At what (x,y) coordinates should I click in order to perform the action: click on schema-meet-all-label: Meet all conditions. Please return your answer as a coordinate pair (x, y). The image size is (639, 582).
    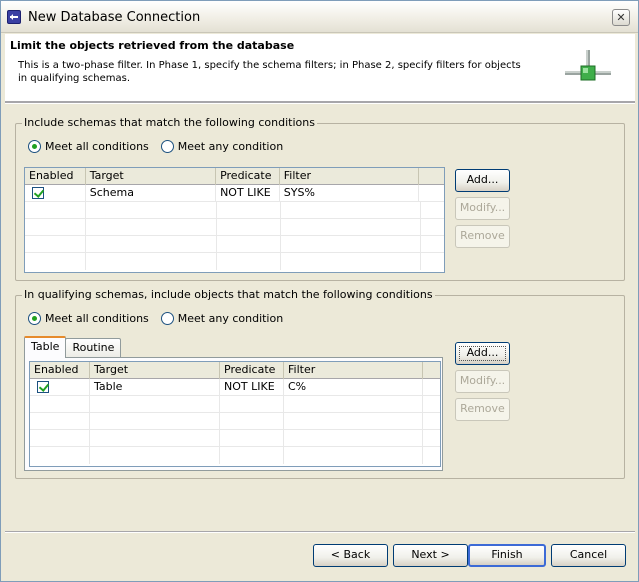
    Looking at the image, I should click on (97, 146).